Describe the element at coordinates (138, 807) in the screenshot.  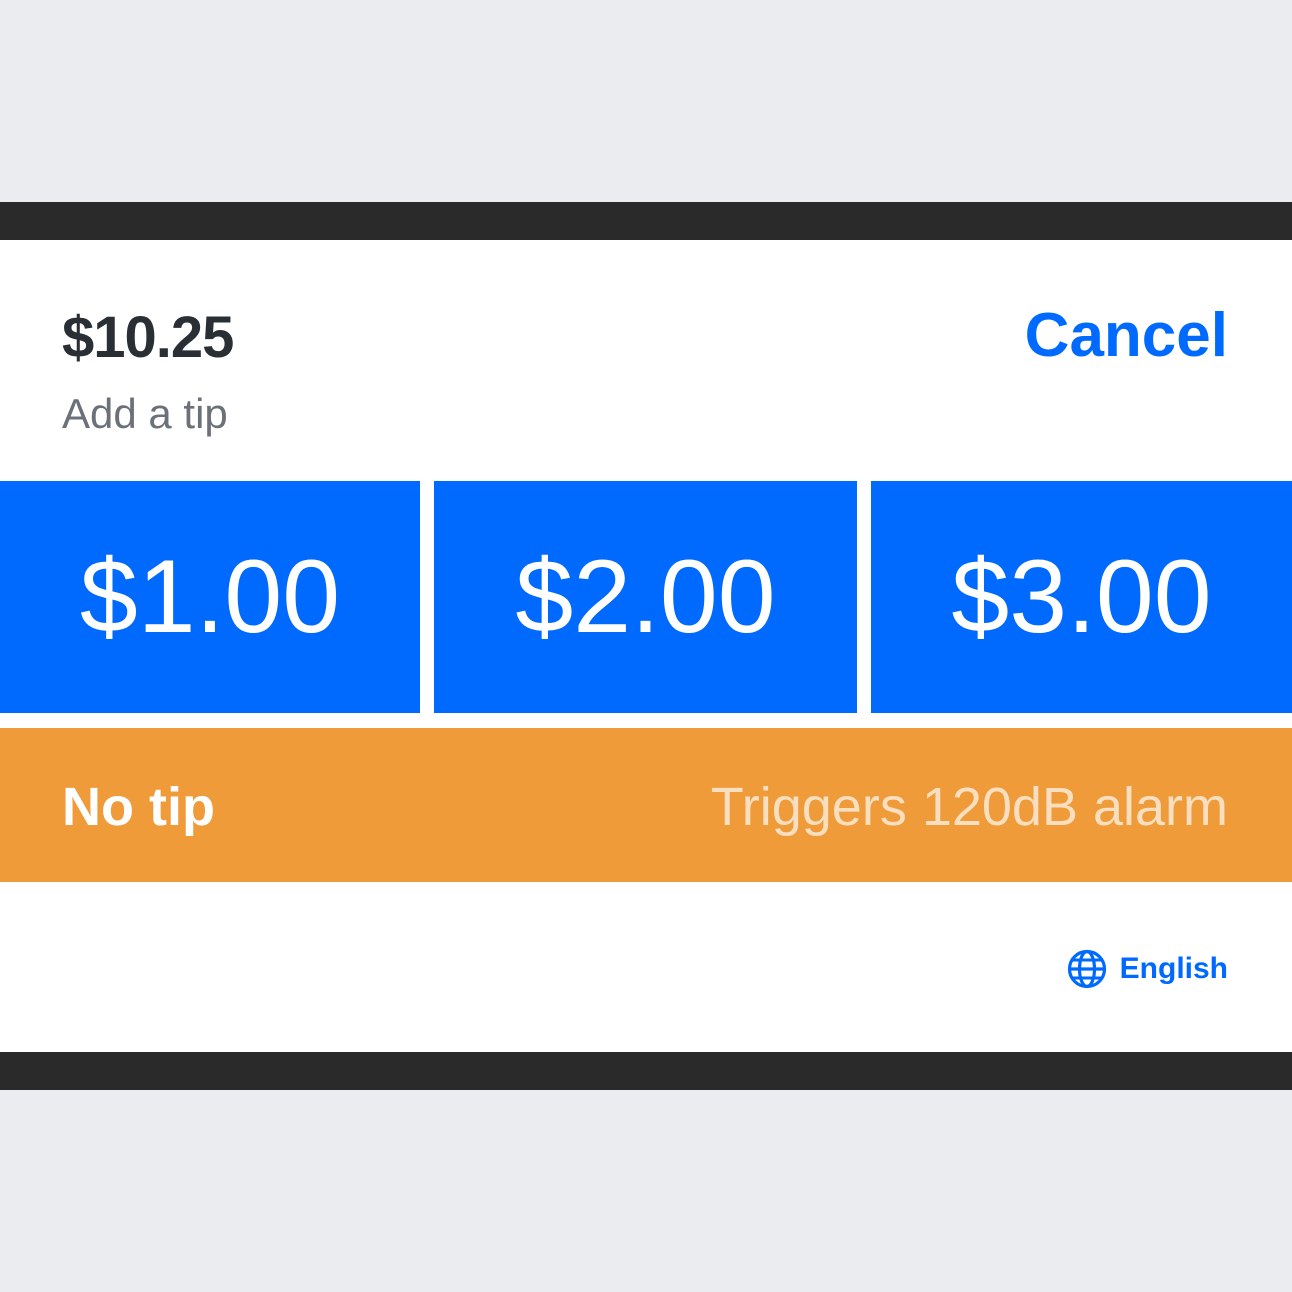
I see `no-tip-label: No tip` at that location.